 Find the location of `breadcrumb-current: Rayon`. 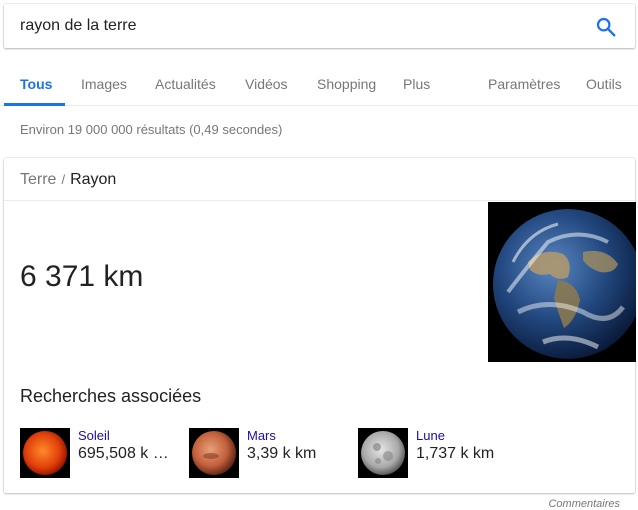

breadcrumb-current: Rayon is located at coordinates (93, 179).